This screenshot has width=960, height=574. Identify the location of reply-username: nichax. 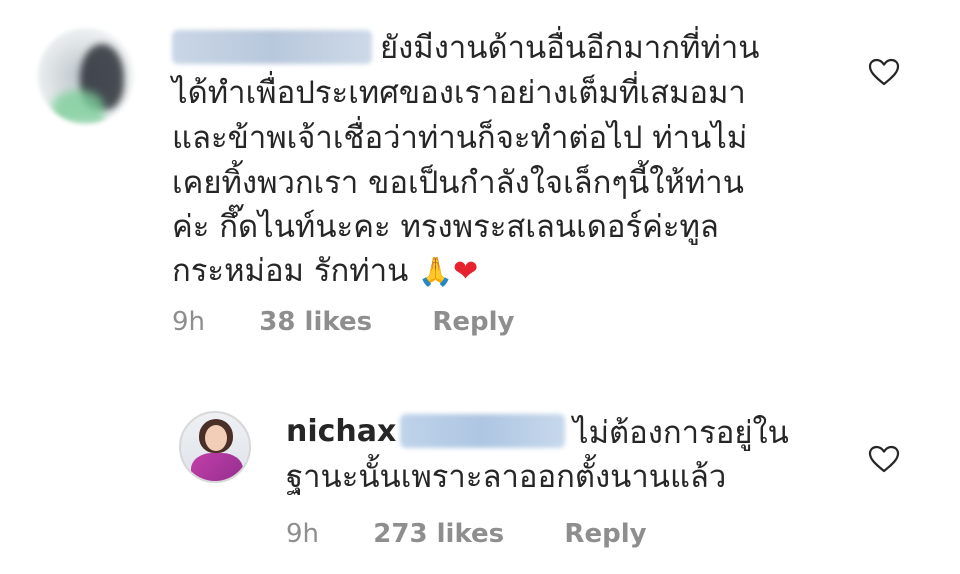
(341, 432).